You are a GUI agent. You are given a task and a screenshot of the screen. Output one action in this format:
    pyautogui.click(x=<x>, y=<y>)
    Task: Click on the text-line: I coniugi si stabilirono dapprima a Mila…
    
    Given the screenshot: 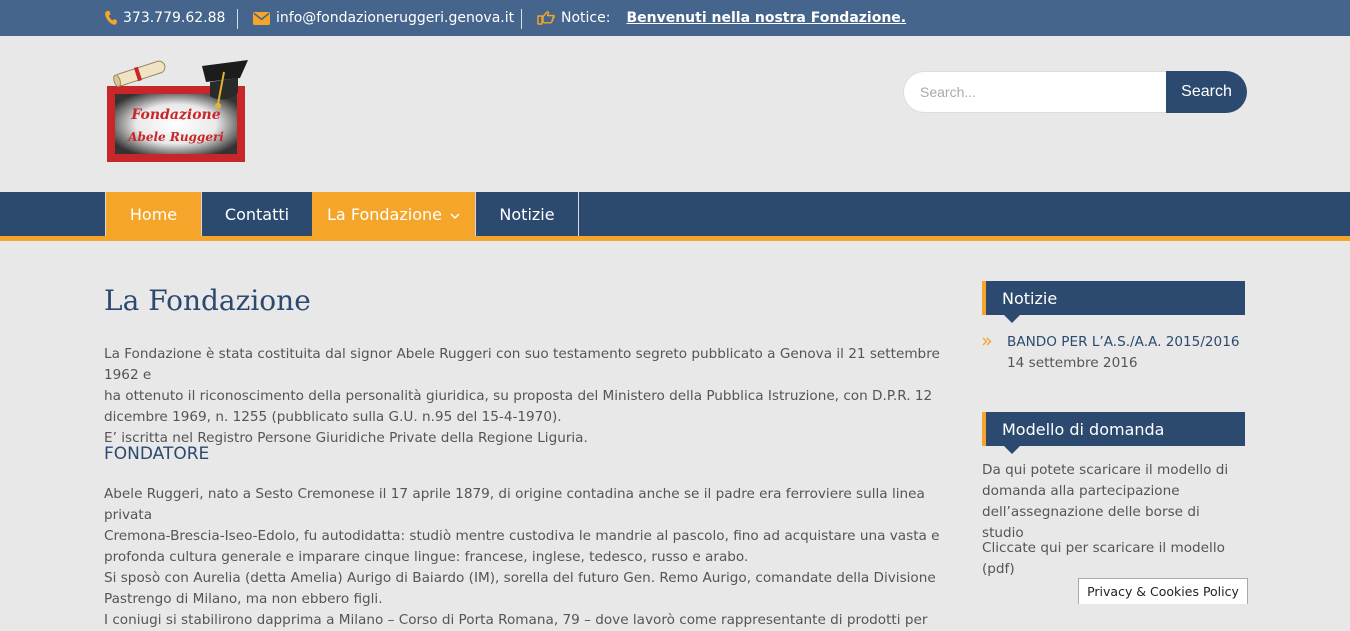 What is the action you would take?
    pyautogui.click(x=516, y=620)
    